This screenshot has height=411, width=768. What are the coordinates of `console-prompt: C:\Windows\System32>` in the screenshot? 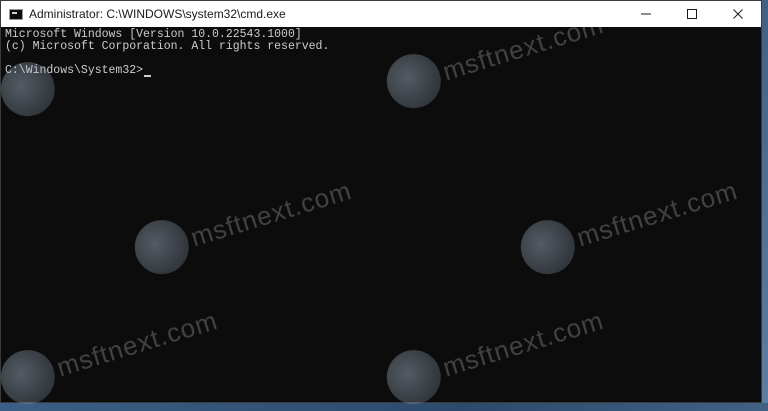 It's located at (74, 70).